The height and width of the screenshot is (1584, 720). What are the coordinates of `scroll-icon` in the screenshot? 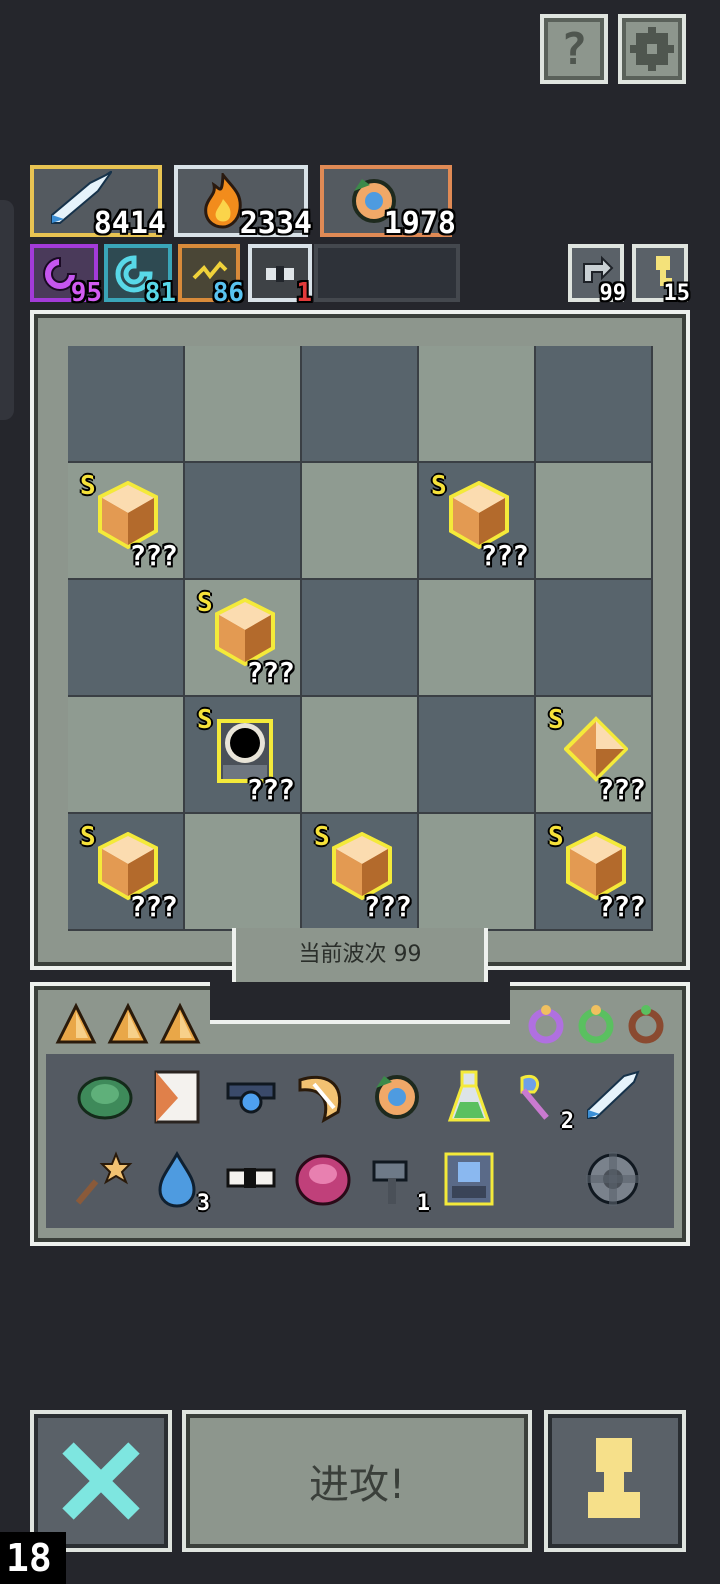 It's located at (177, 1097).